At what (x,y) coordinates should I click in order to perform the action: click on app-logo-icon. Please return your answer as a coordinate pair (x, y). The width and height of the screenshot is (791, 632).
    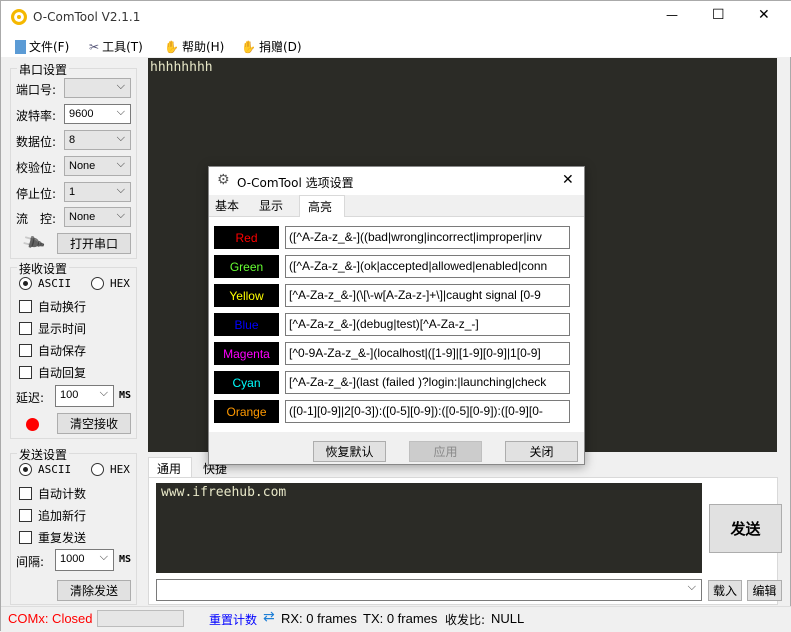
    Looking at the image, I should click on (19, 17).